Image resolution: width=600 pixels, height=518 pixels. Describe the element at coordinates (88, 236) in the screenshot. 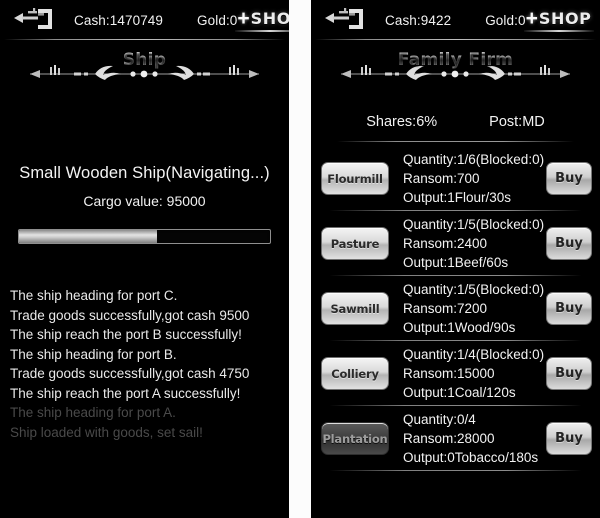

I see `voyage-progress-fill` at that location.